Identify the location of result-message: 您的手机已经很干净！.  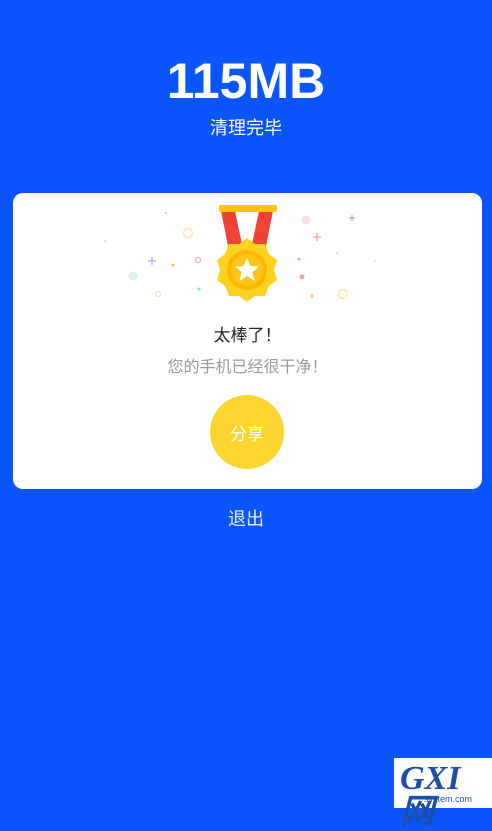
(247, 366).